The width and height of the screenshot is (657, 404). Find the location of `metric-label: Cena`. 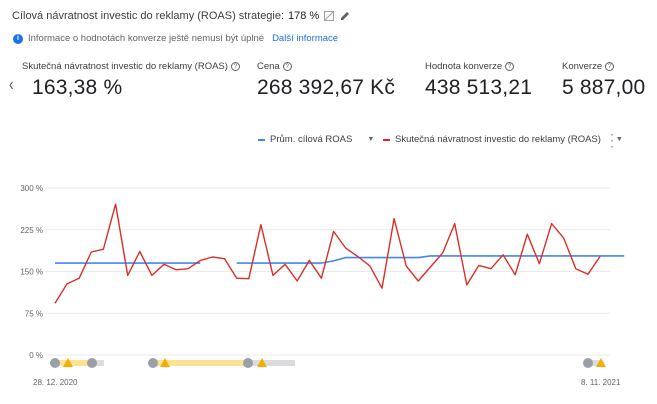

metric-label: Cena is located at coordinates (268, 66).